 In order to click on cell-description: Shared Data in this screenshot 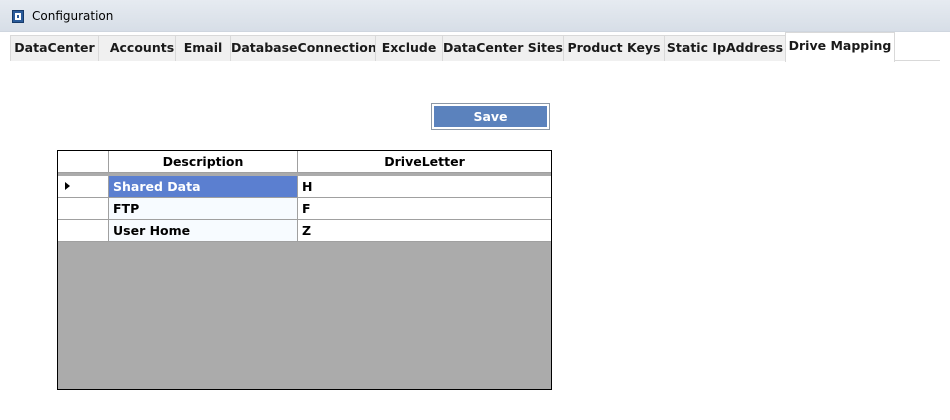, I will do `click(203, 187)`.